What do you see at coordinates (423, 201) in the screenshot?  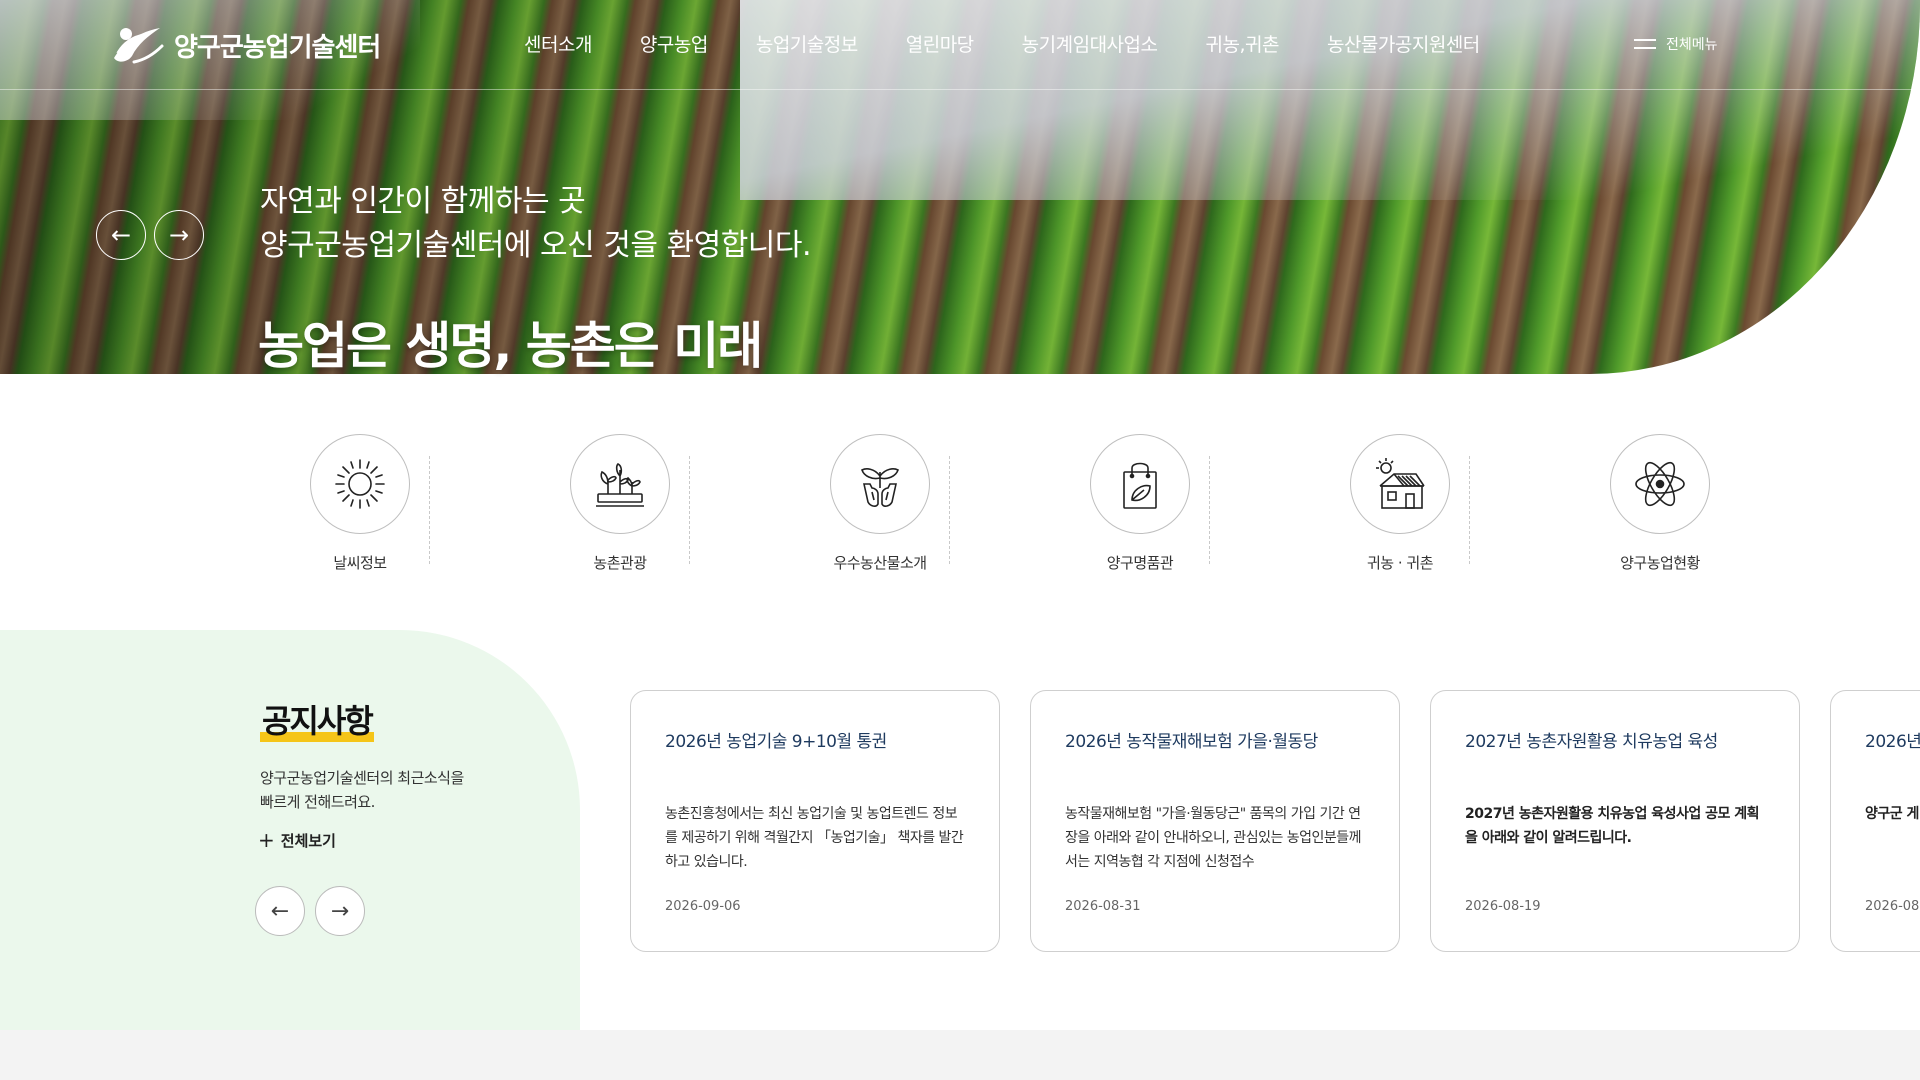 I see `hero-subtitle-line1: 자연과 인간이 함께하는 곳` at bounding box center [423, 201].